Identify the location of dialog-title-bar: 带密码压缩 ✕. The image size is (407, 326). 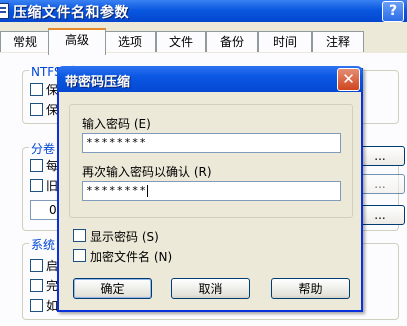
(210, 79).